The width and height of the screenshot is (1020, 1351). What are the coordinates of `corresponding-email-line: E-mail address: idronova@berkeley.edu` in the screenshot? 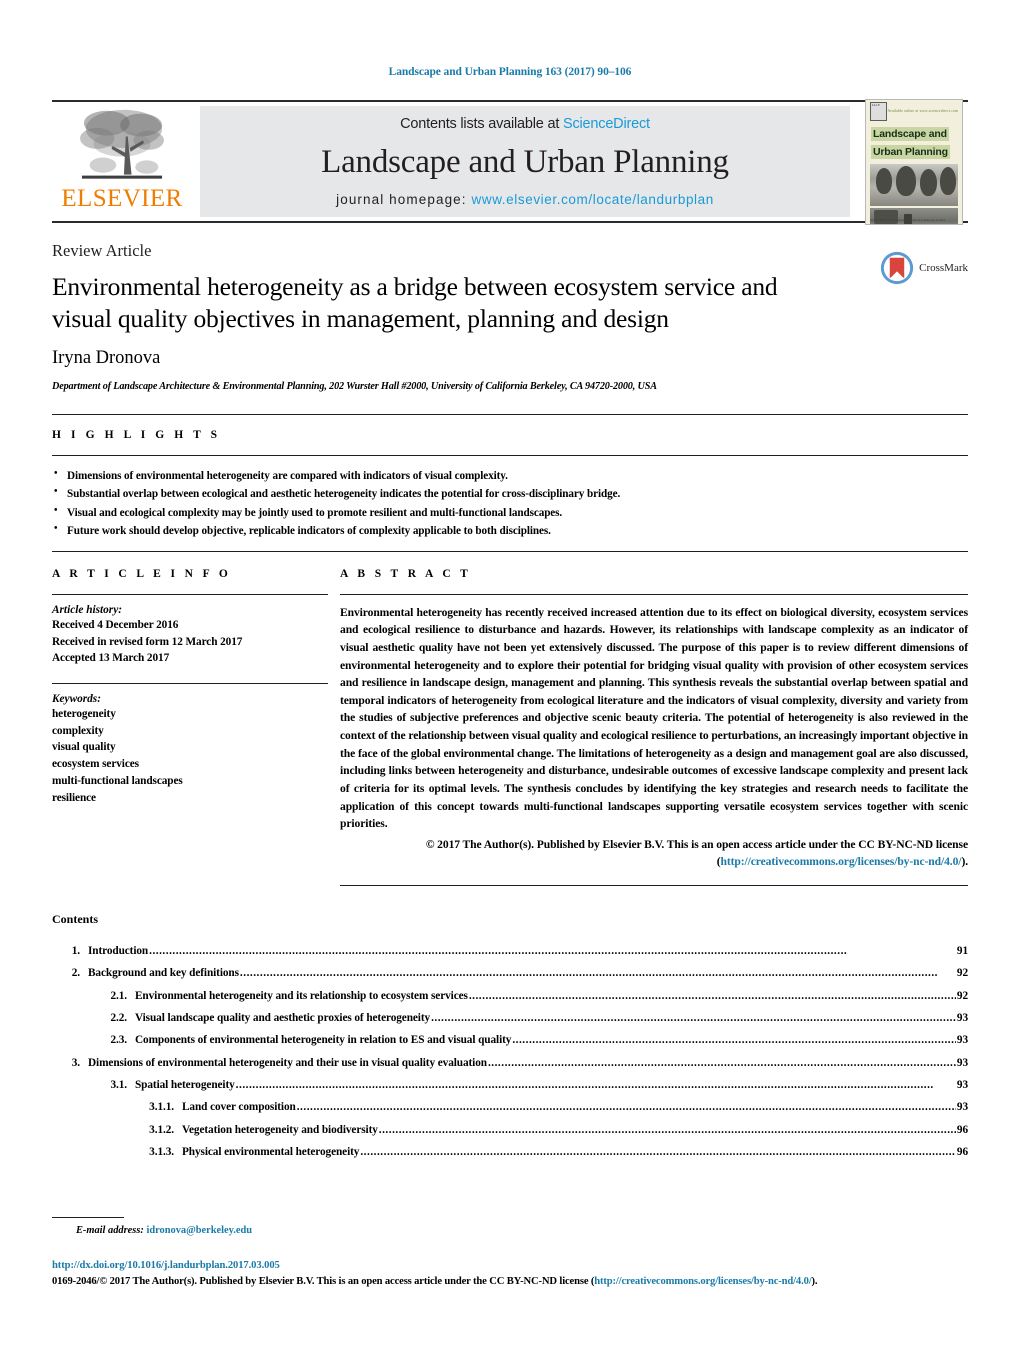 It's located at (510, 1230).